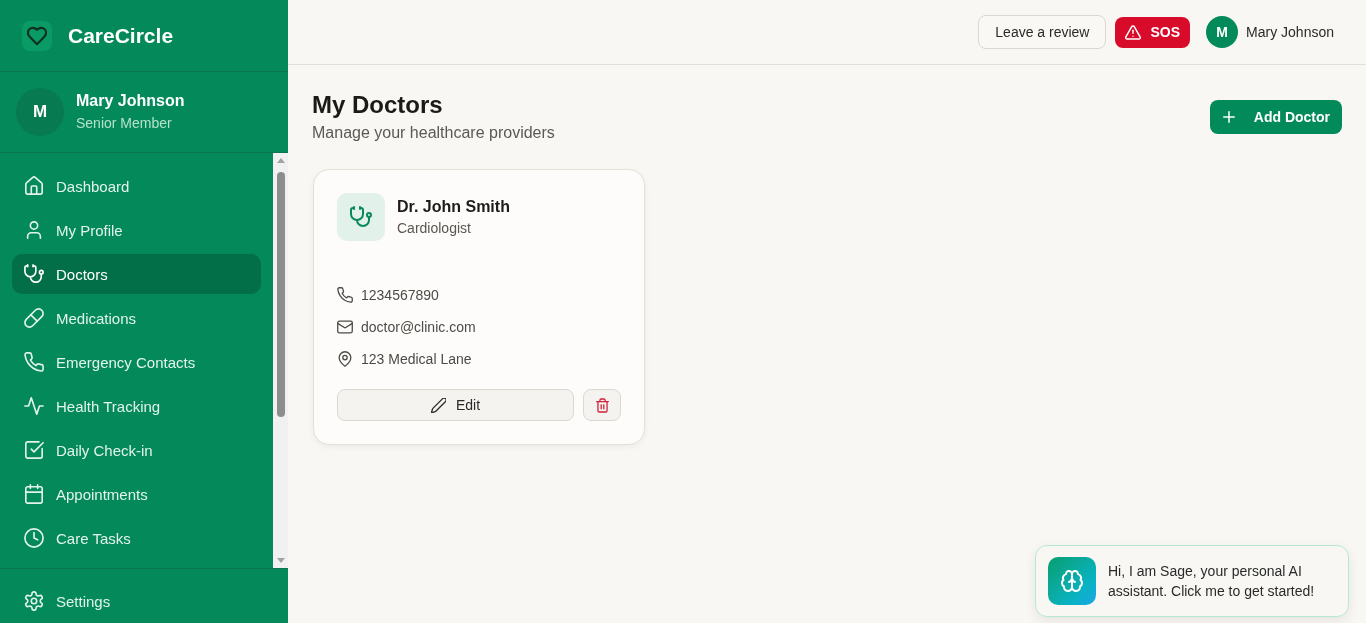 The image size is (1366, 623). What do you see at coordinates (34, 230) in the screenshot?
I see `person-icon` at bounding box center [34, 230].